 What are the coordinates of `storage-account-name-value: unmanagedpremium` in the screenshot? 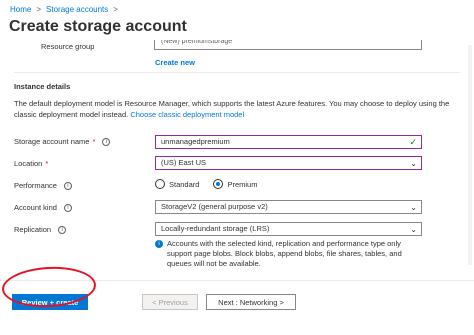 It's located at (195, 141).